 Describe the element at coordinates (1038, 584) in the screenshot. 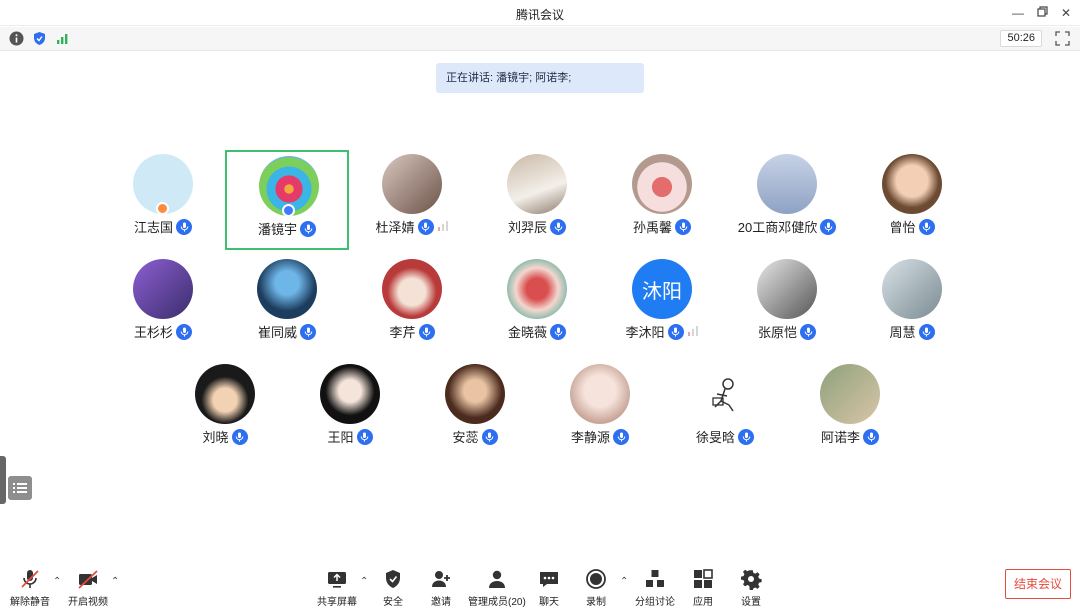

I see `end-meeting-button: 结束会议` at that location.